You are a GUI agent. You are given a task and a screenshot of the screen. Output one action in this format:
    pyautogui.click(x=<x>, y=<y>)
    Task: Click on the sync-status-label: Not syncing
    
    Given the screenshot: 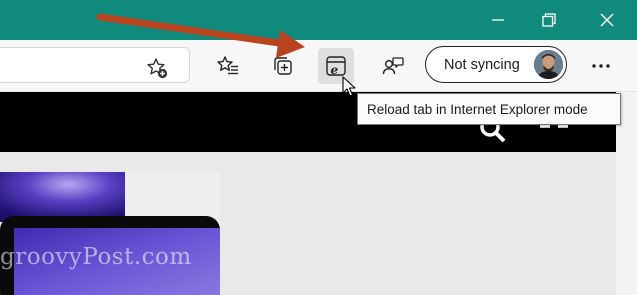 What is the action you would take?
    pyautogui.click(x=482, y=65)
    